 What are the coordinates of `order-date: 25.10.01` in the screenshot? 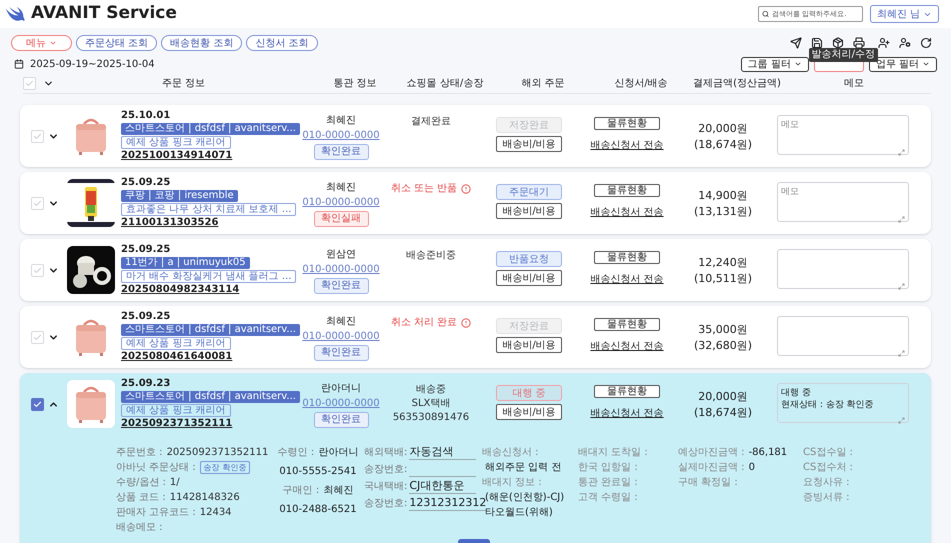 It's located at (145, 116).